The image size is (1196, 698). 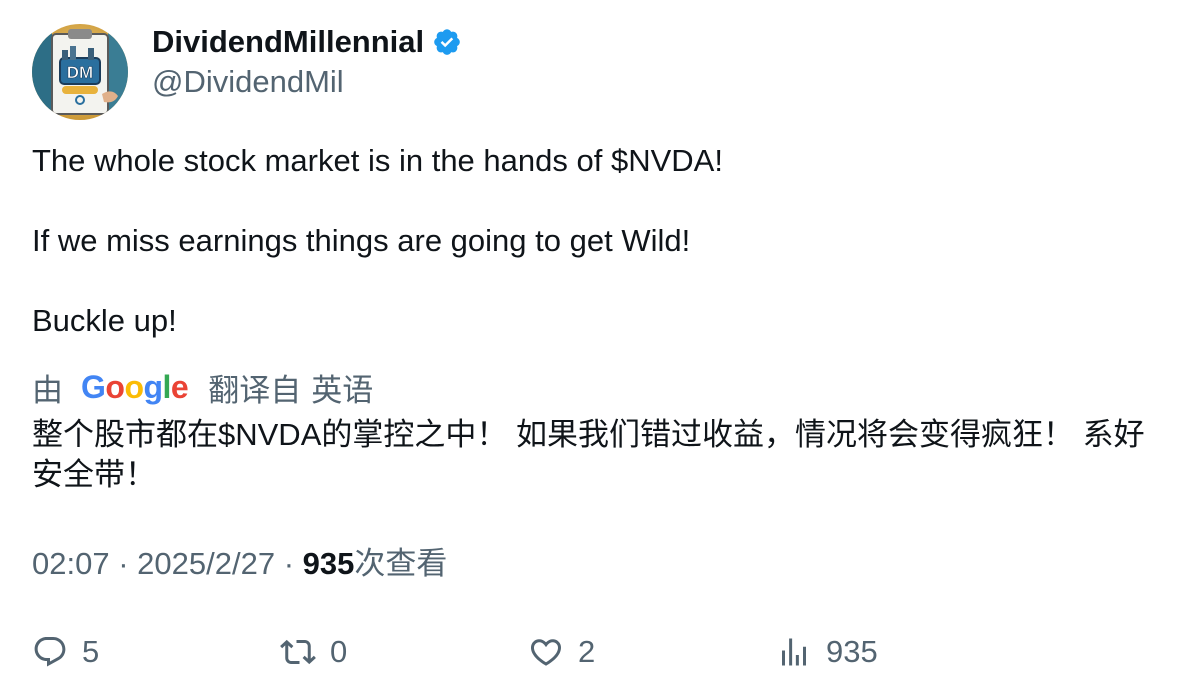 What do you see at coordinates (50, 652) in the screenshot?
I see `reply-icon` at bounding box center [50, 652].